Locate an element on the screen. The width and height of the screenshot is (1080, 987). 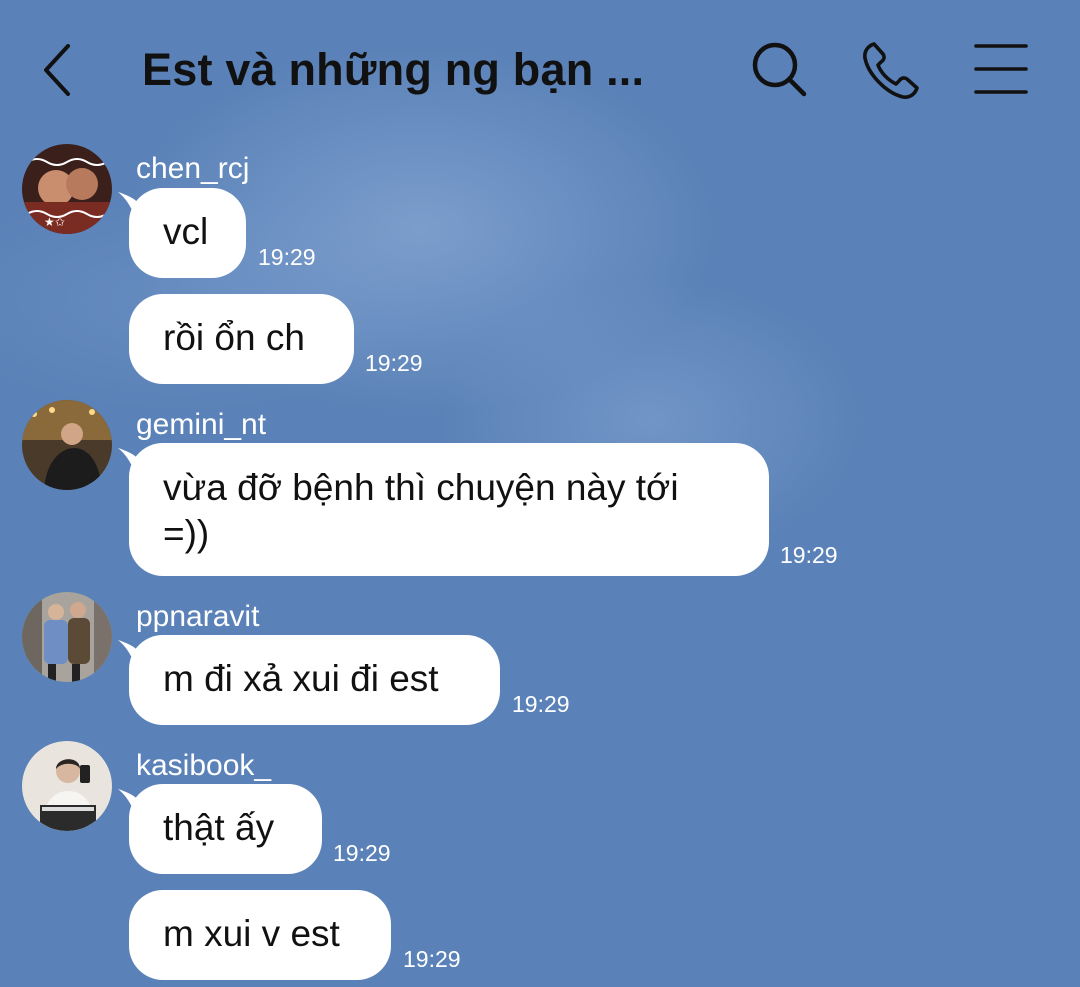
avatar-kasibook is located at coordinates (67, 786).